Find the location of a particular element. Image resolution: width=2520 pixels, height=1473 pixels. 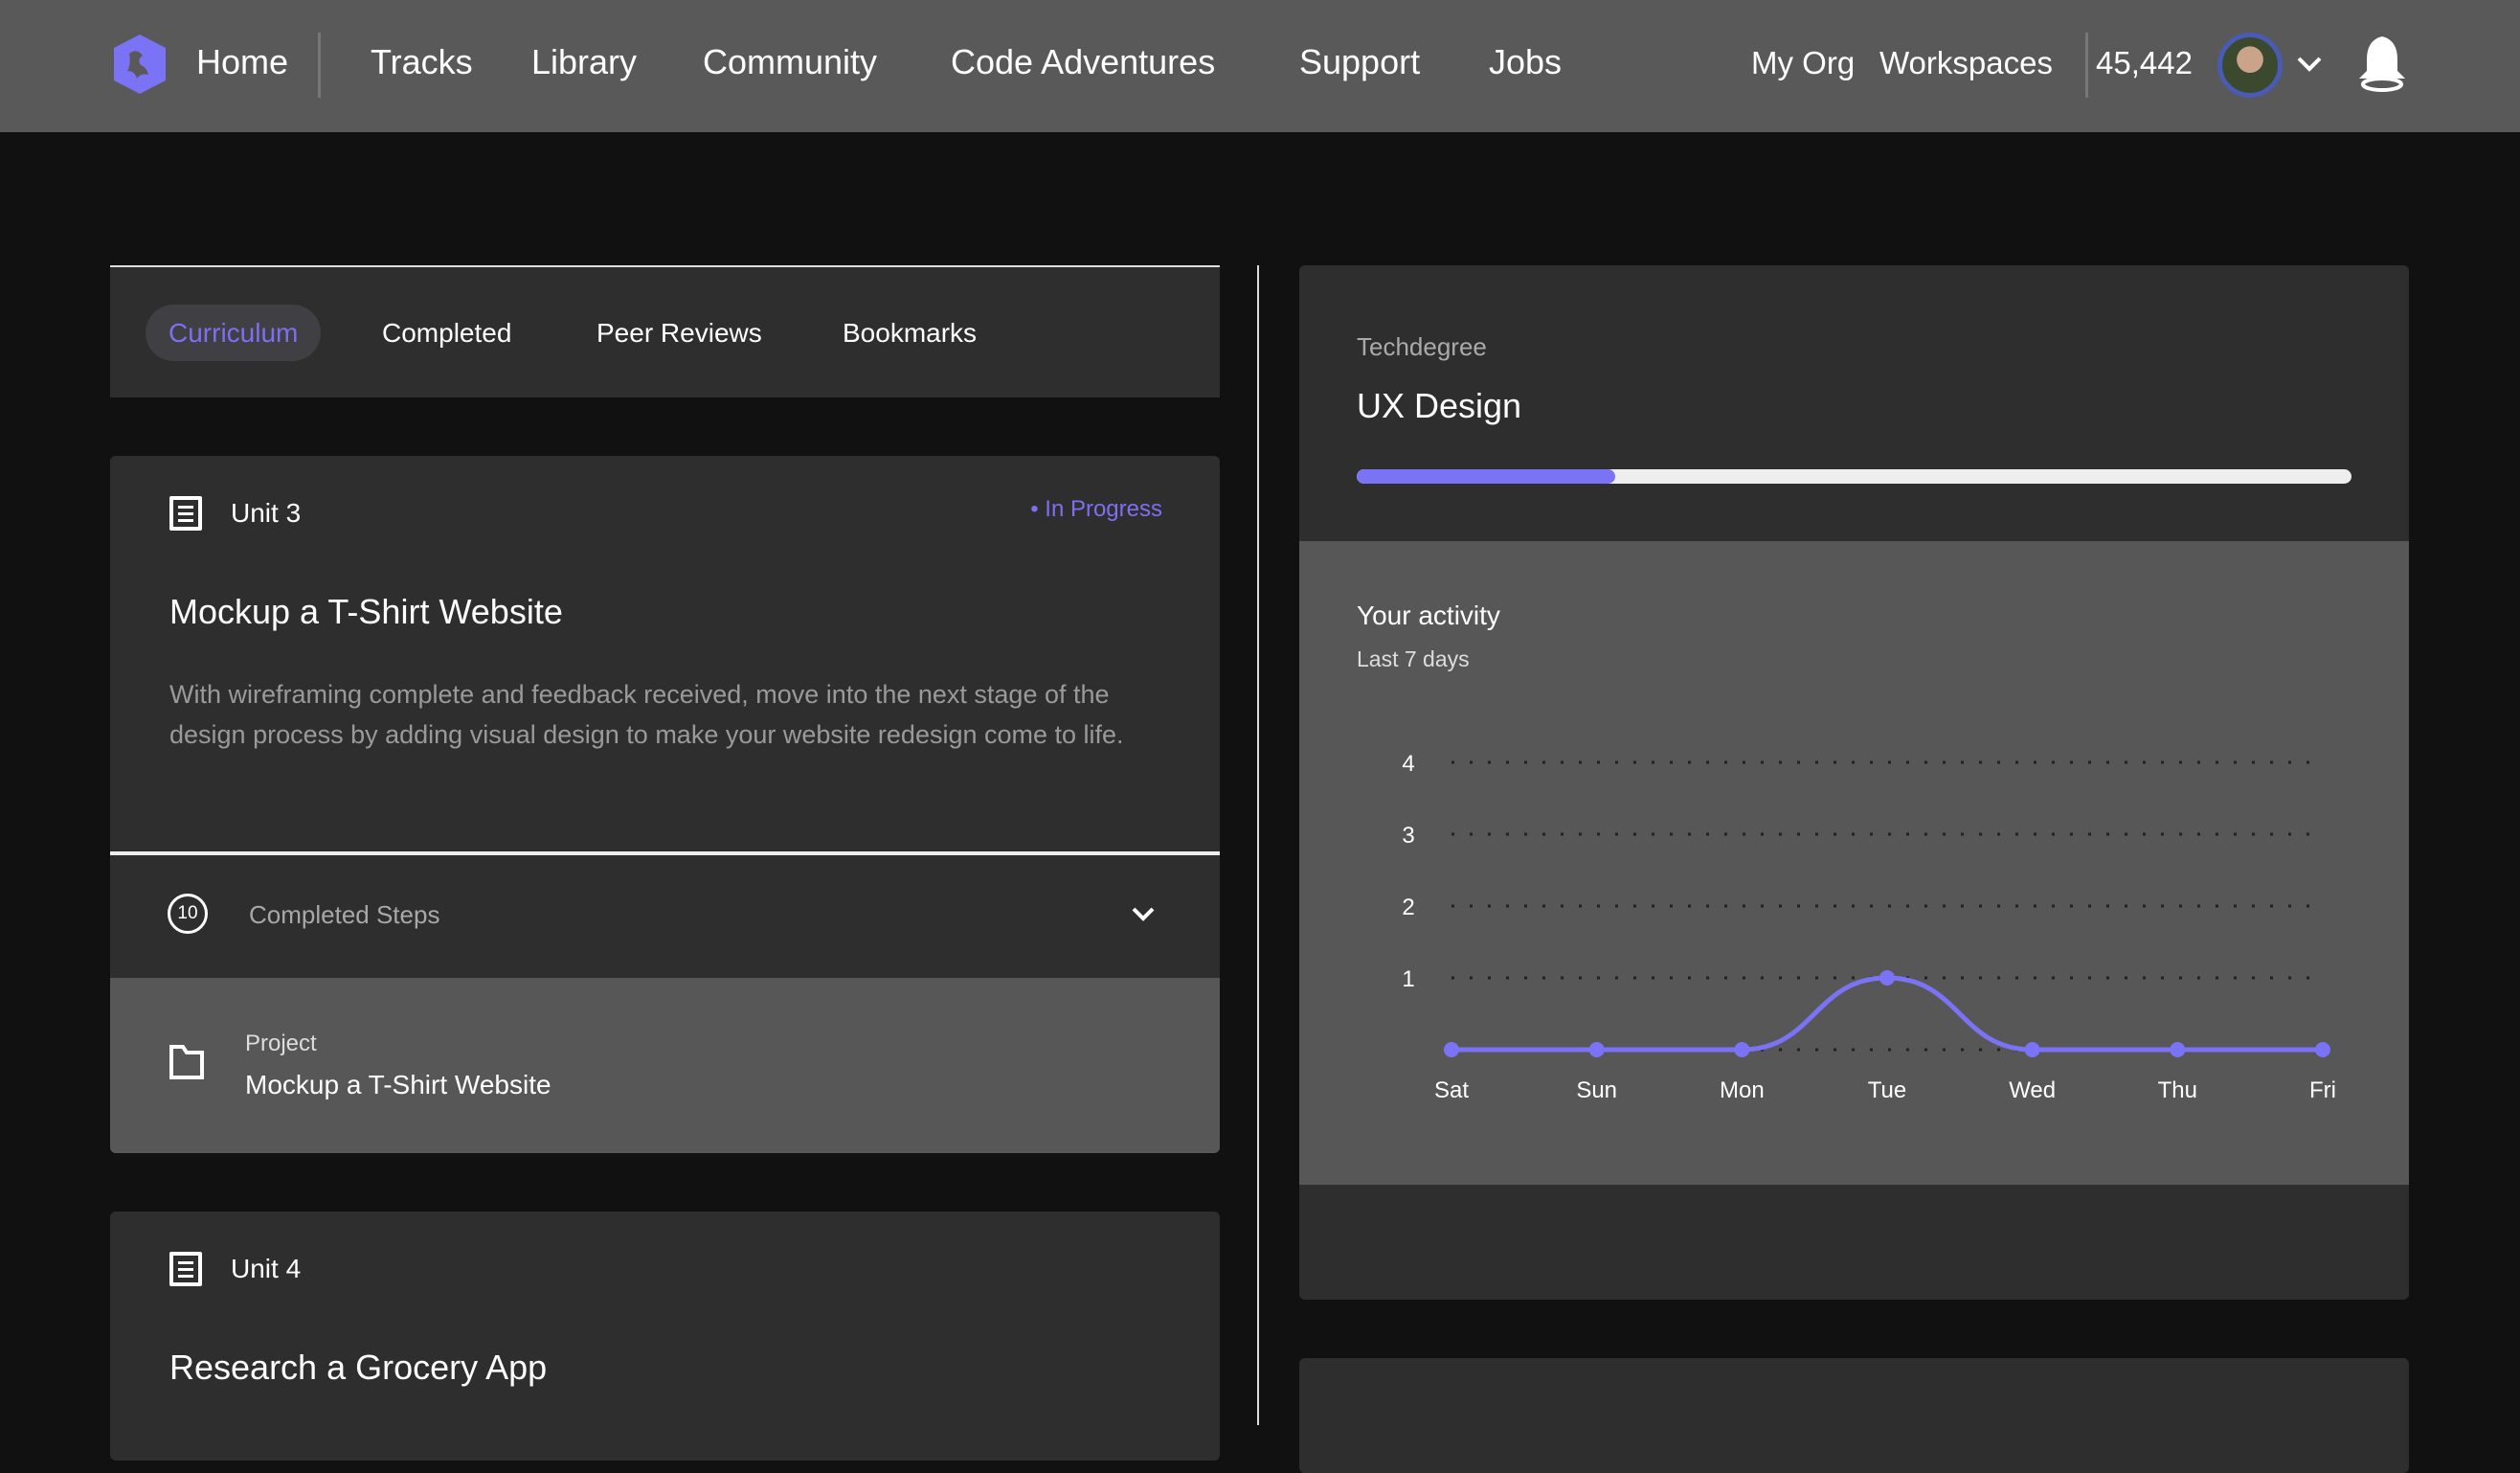

nav-workspaces: Workspaces is located at coordinates (1966, 63).